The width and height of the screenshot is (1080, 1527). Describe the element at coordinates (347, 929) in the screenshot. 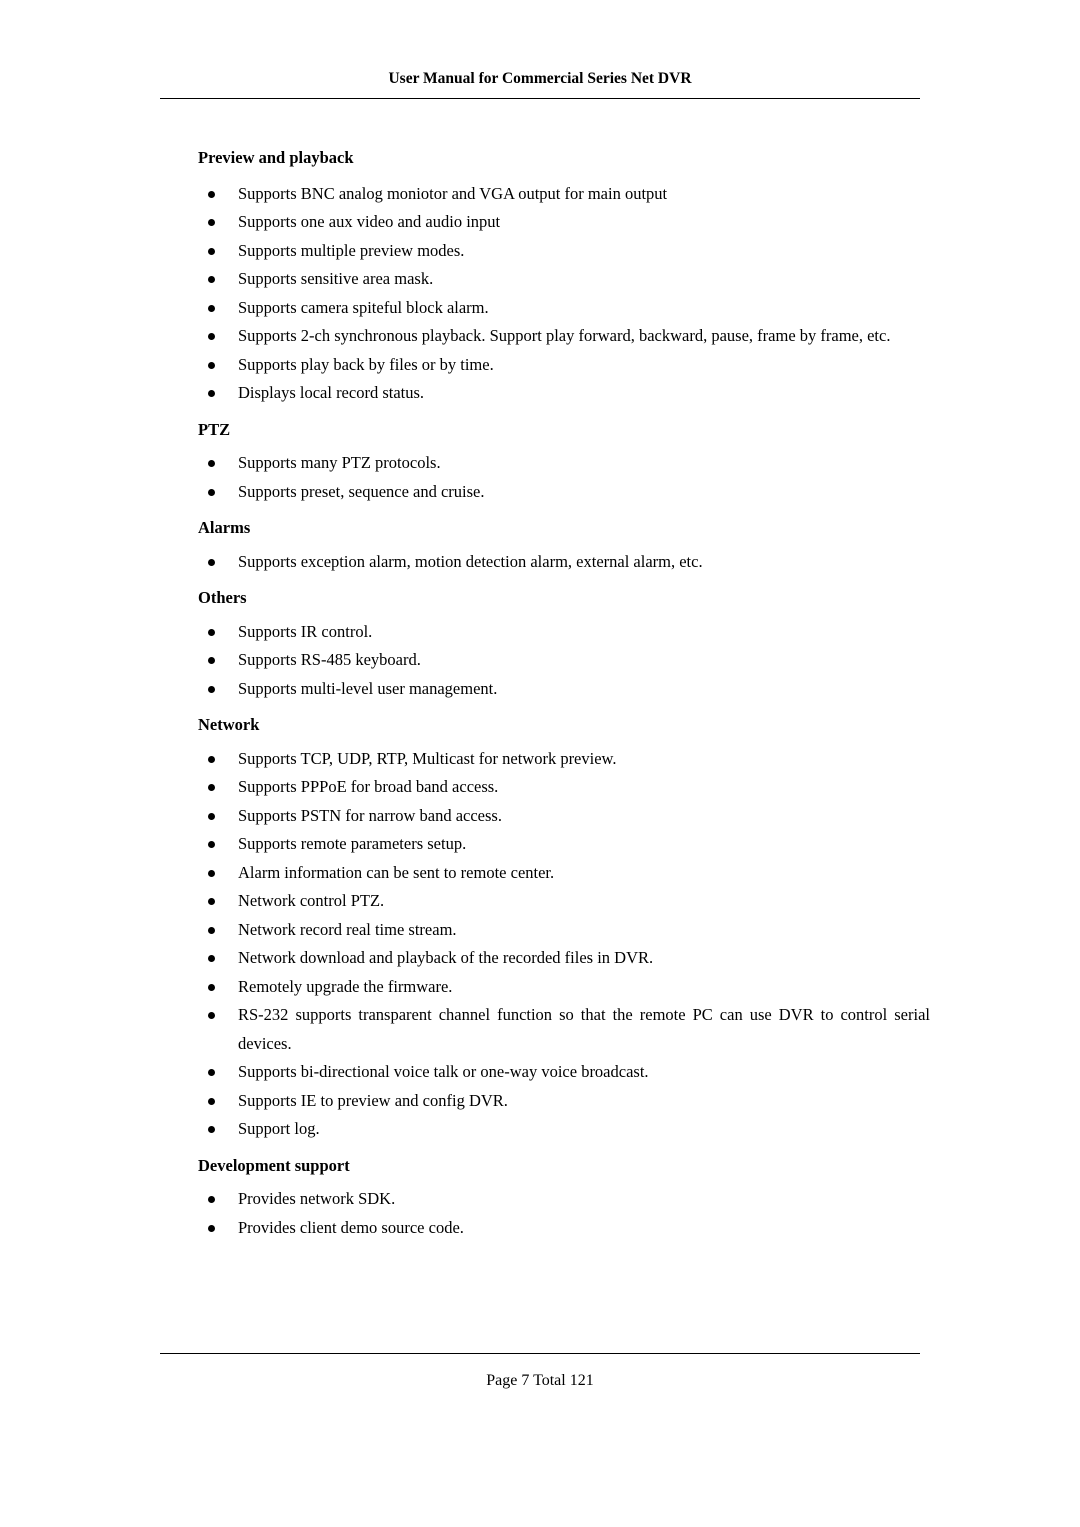

I see `list-item-text: Network record real time stream.` at that location.